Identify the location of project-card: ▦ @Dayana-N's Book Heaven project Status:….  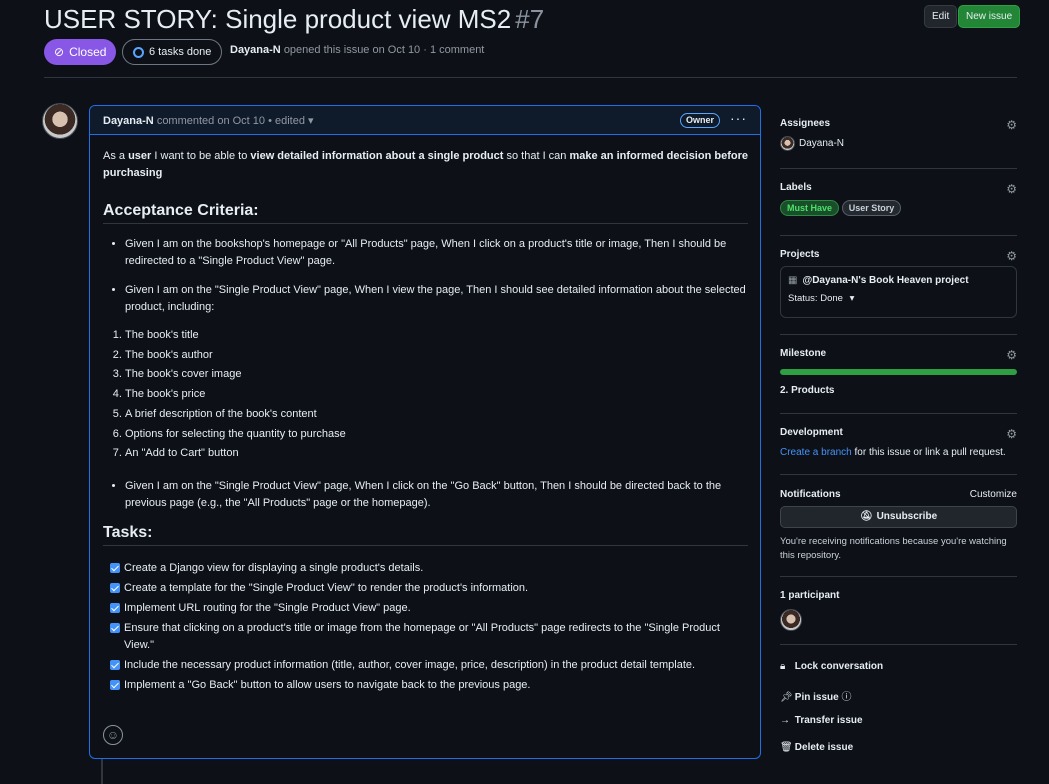
(898, 292).